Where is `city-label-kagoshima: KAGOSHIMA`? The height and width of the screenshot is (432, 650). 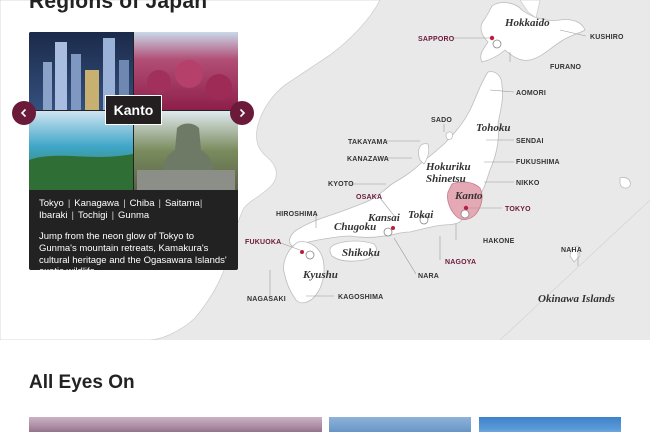
city-label-kagoshima: KAGOSHIMA is located at coordinates (360, 297).